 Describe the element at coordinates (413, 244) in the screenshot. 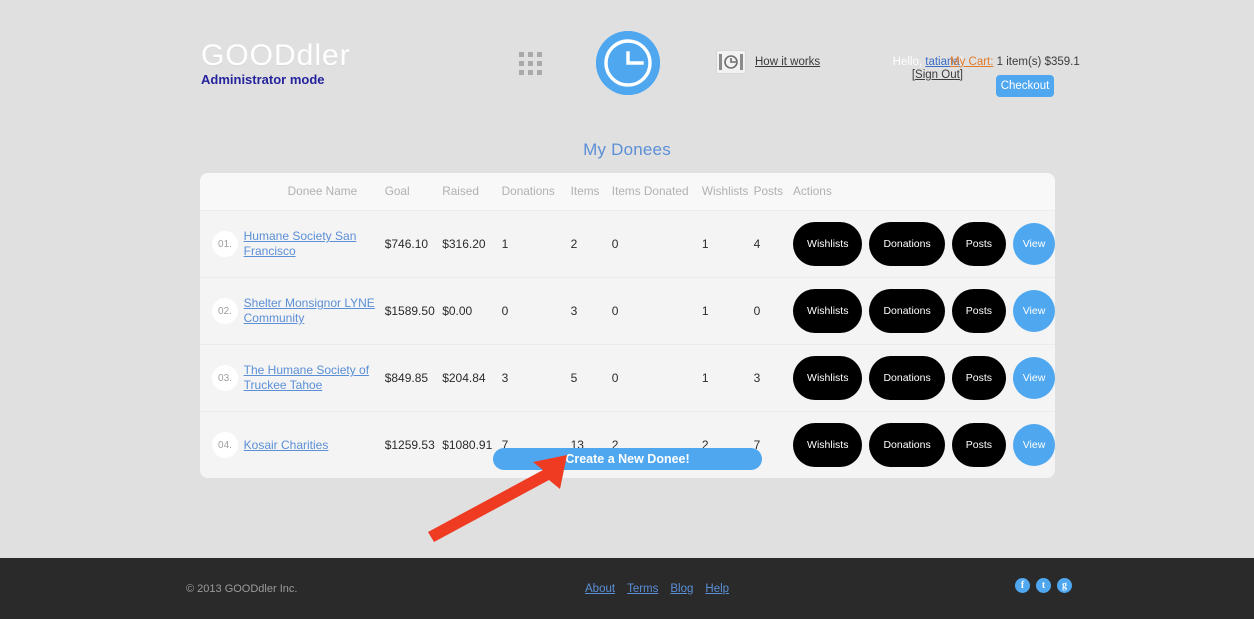

I see `goal-cell: $746.10` at that location.